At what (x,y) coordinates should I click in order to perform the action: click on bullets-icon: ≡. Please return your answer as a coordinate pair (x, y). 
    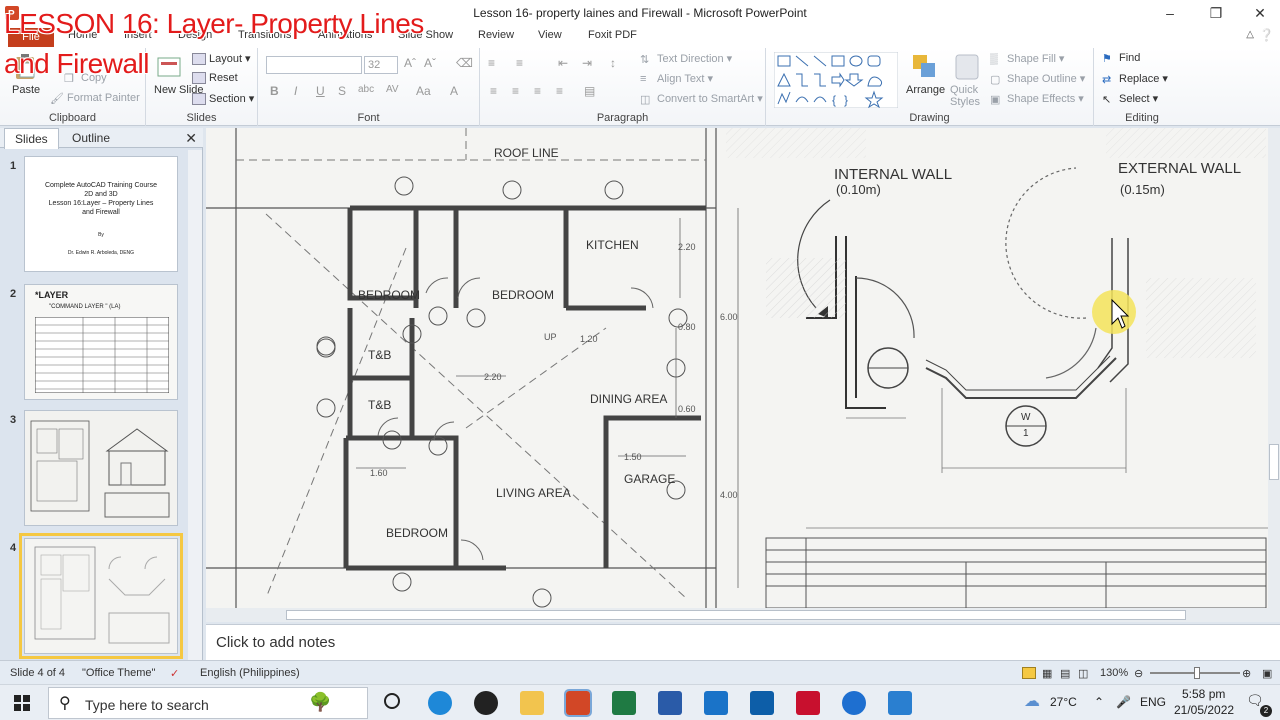
    Looking at the image, I should click on (491, 63).